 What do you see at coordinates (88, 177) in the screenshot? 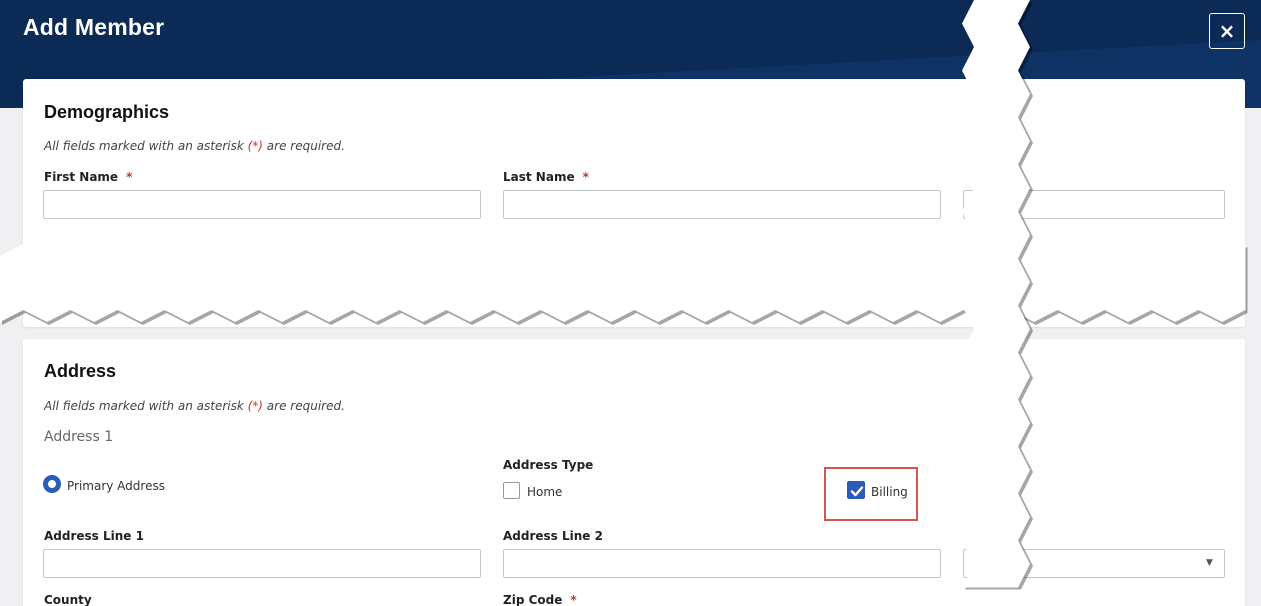
I see `first-name-label: First Name *` at bounding box center [88, 177].